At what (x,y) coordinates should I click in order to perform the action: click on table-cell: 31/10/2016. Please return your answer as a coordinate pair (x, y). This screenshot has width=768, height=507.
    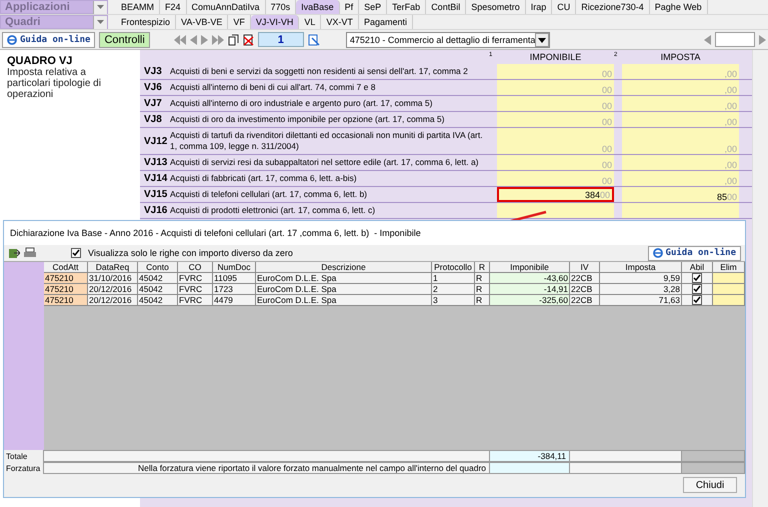
    Looking at the image, I should click on (113, 278).